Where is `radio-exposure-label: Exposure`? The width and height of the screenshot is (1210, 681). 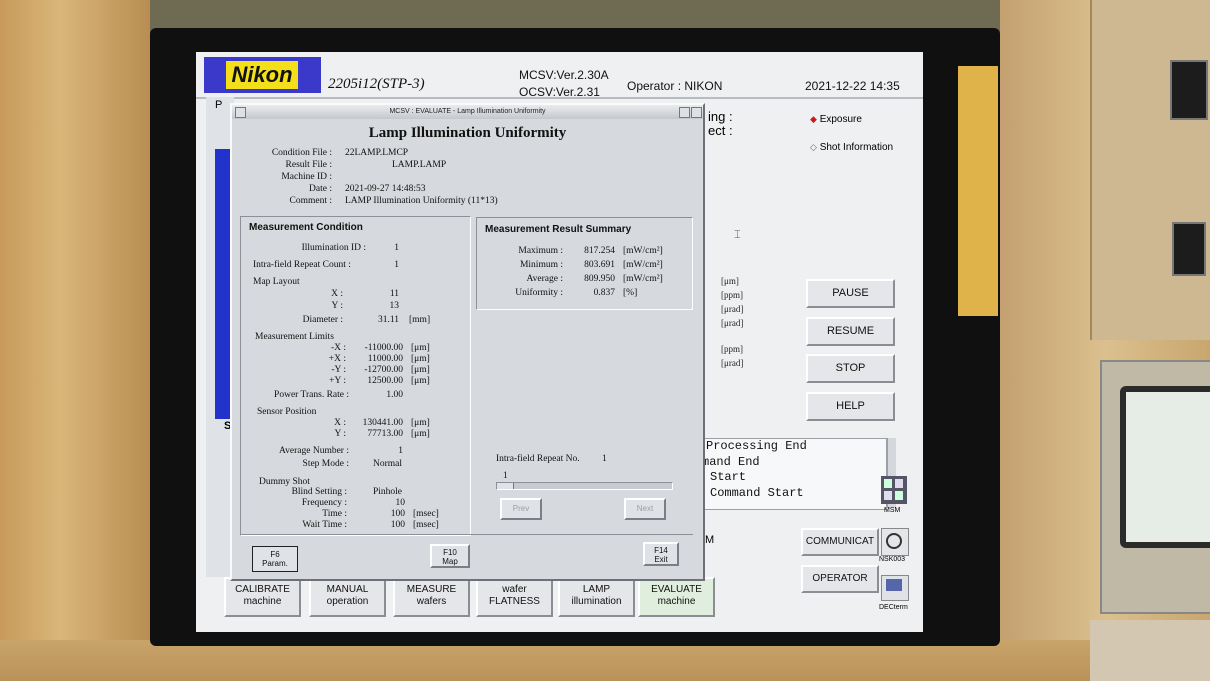 radio-exposure-label: Exposure is located at coordinates (840, 119).